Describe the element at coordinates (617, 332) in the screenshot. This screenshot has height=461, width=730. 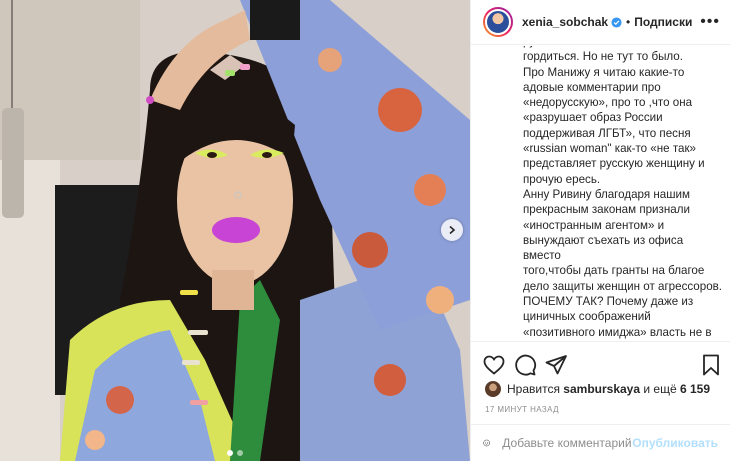
I see `caption-line: «позитивного имиджа» власть не в` at that location.